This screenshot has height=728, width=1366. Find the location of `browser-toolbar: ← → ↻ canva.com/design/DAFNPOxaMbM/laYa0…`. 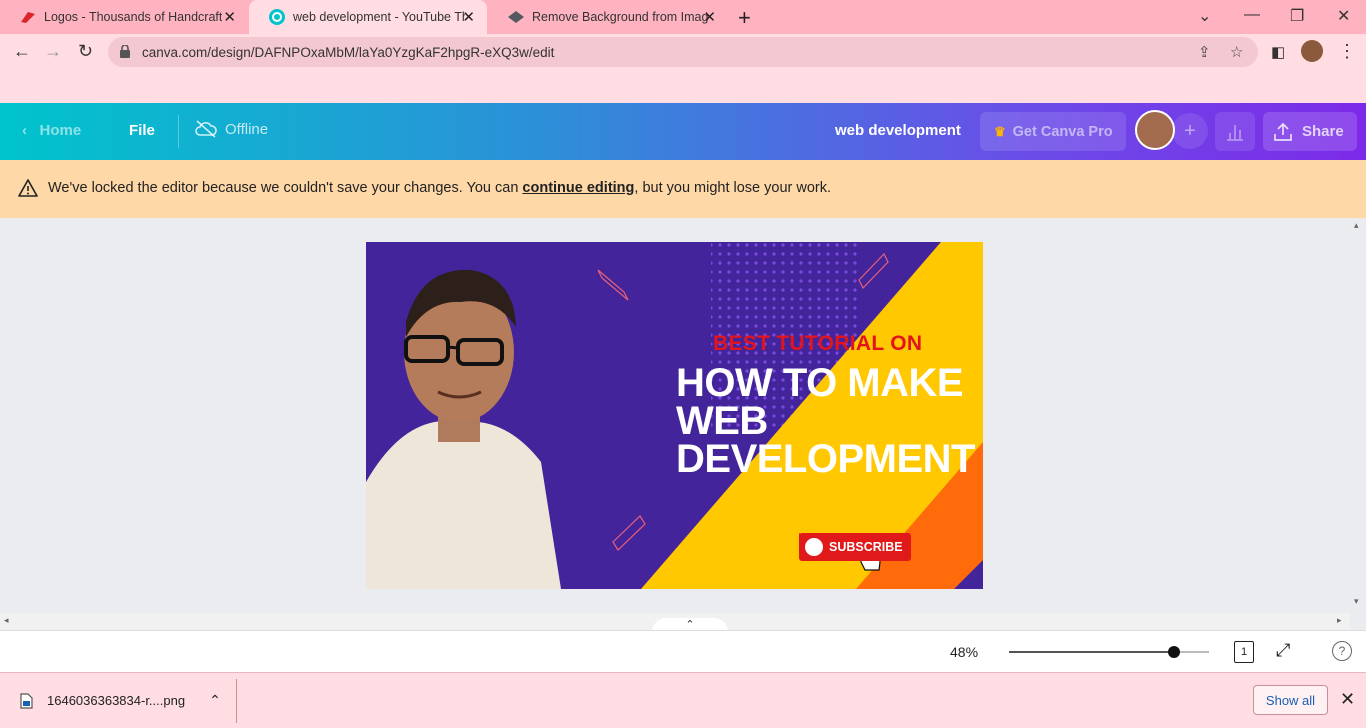

browser-toolbar: ← → ↻ canva.com/design/DAFNPOxaMbM/laYa0… is located at coordinates (683, 52).